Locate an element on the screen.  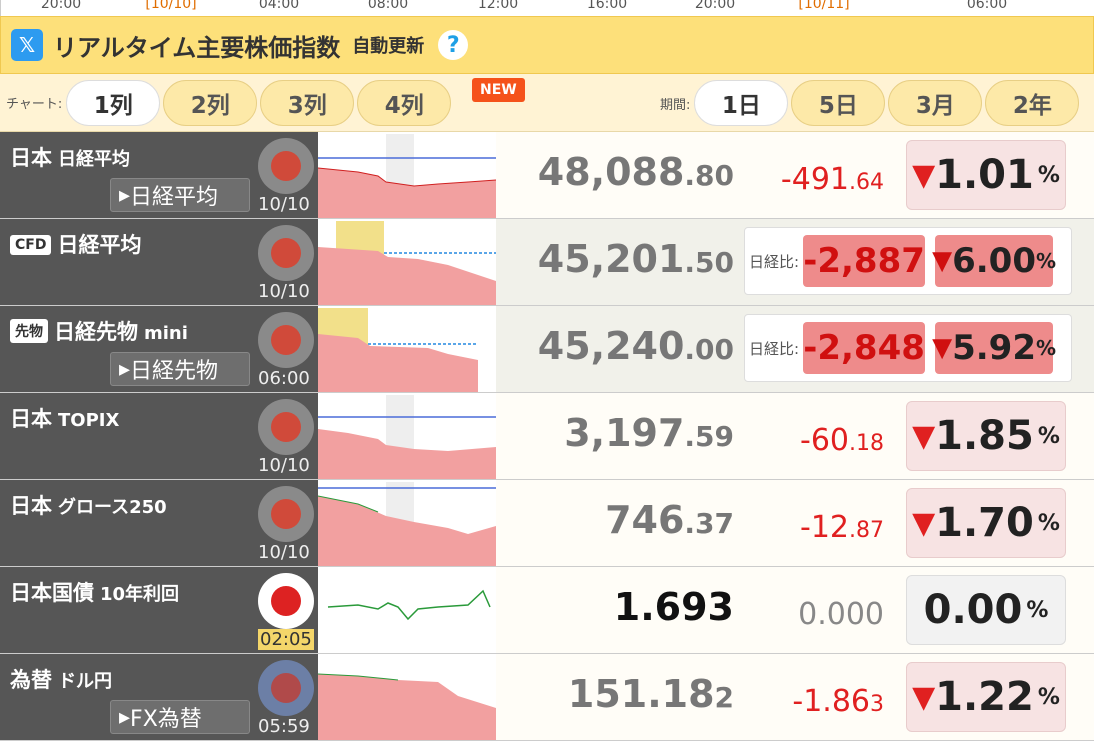
quote-name: 日本 日経平均 is located at coordinates (70, 158).